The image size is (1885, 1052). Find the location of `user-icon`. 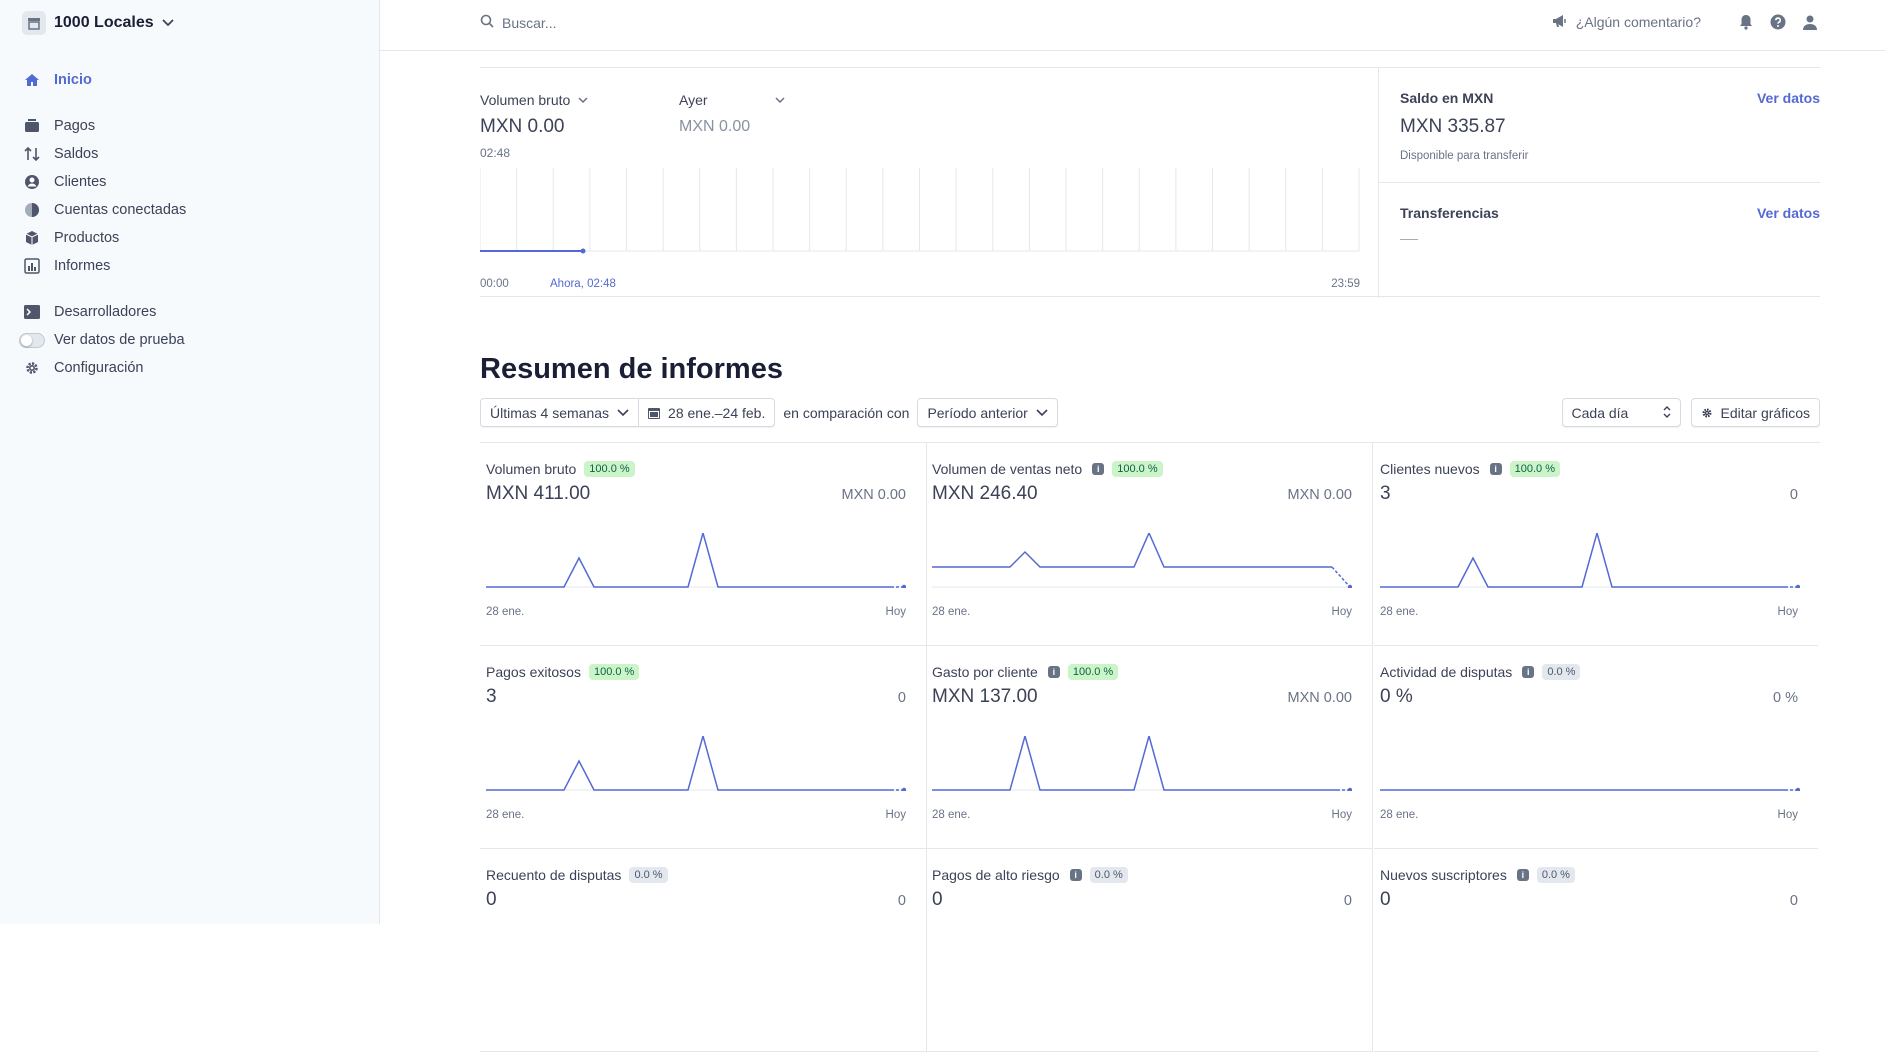

user-icon is located at coordinates (1810, 22).